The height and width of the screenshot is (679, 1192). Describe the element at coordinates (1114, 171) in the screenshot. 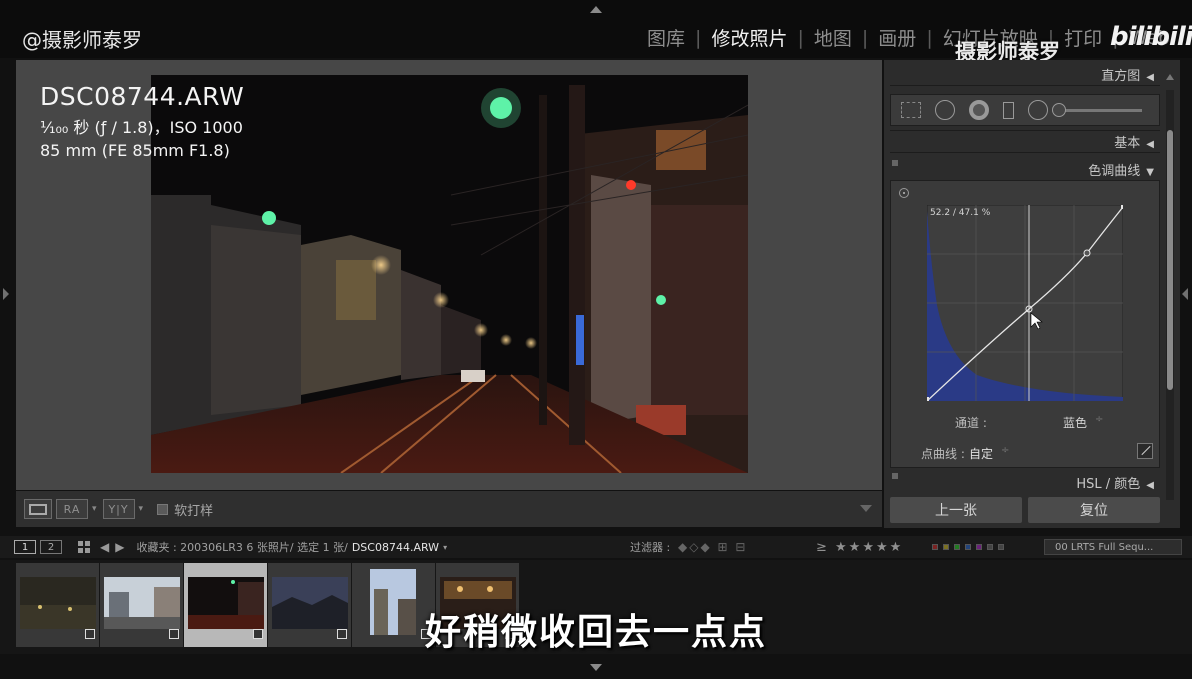

I see `tone-curve-label: 色调曲线` at that location.